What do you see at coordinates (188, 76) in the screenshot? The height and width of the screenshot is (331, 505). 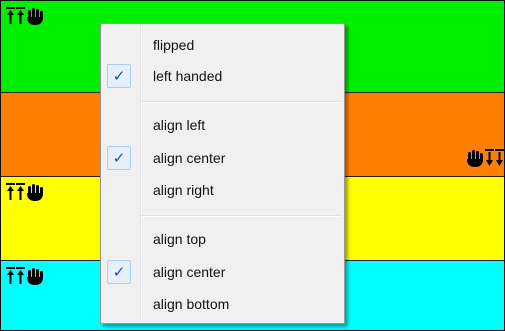 I see `menu-item-label: left handed` at bounding box center [188, 76].